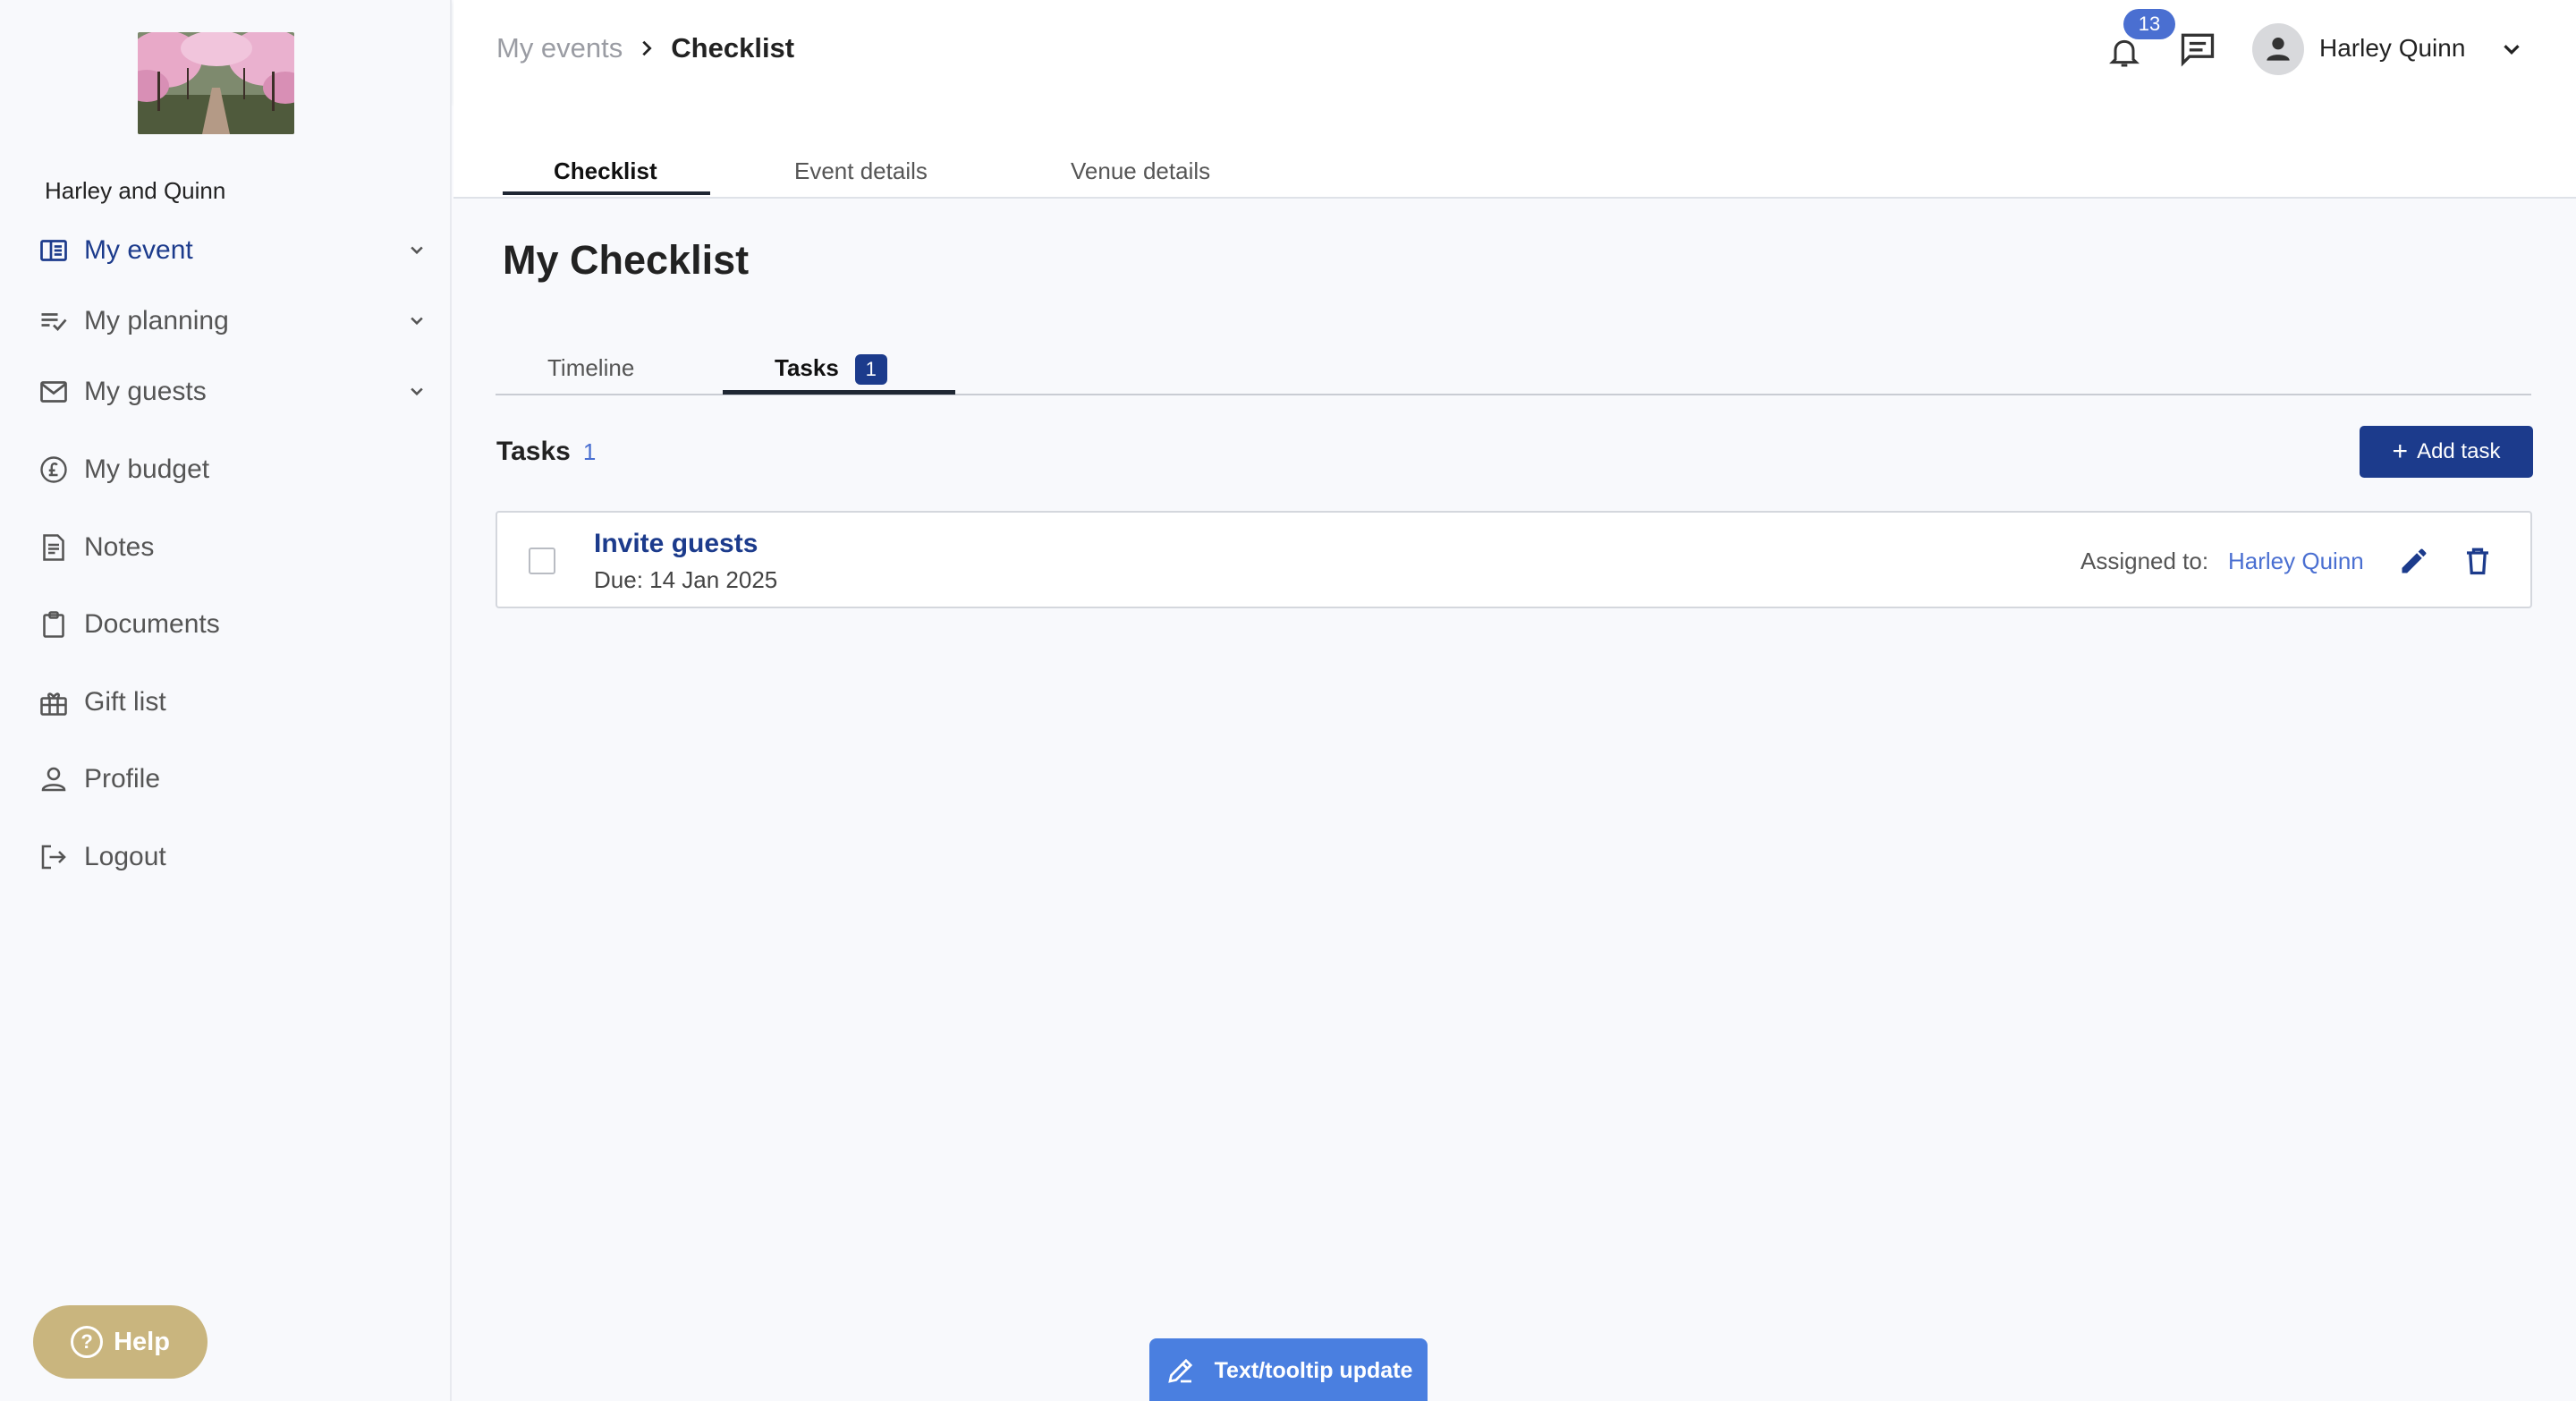 This screenshot has width=2576, height=1401. What do you see at coordinates (54, 702) in the screenshot?
I see `gift-icon` at bounding box center [54, 702].